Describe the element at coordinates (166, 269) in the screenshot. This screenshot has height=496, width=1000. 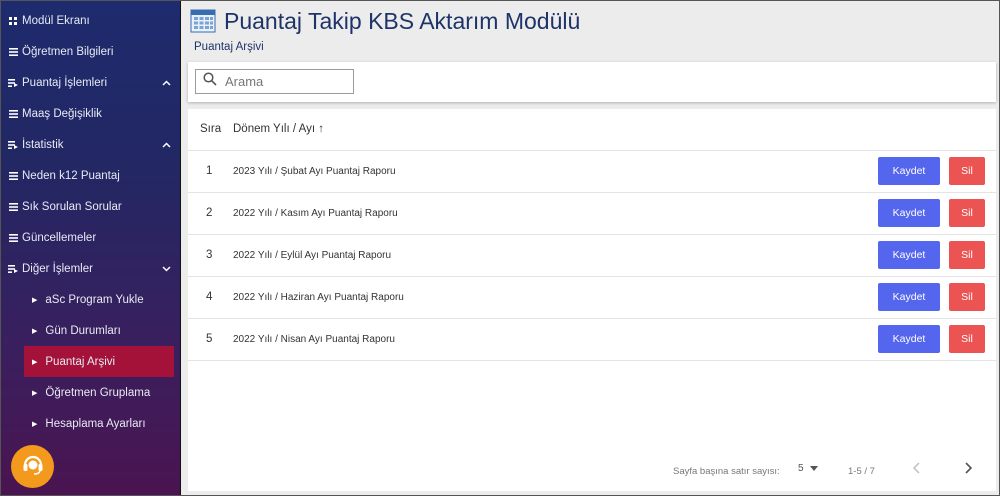
I see `chevron-down-icon` at that location.